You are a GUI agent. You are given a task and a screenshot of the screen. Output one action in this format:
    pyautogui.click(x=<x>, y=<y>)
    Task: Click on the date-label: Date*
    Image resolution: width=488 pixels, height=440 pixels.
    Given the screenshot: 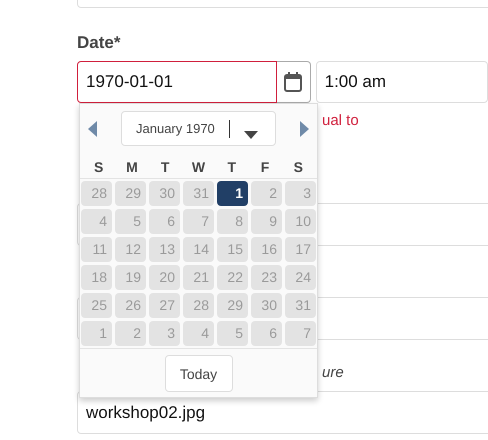 What is the action you would take?
    pyautogui.click(x=99, y=43)
    